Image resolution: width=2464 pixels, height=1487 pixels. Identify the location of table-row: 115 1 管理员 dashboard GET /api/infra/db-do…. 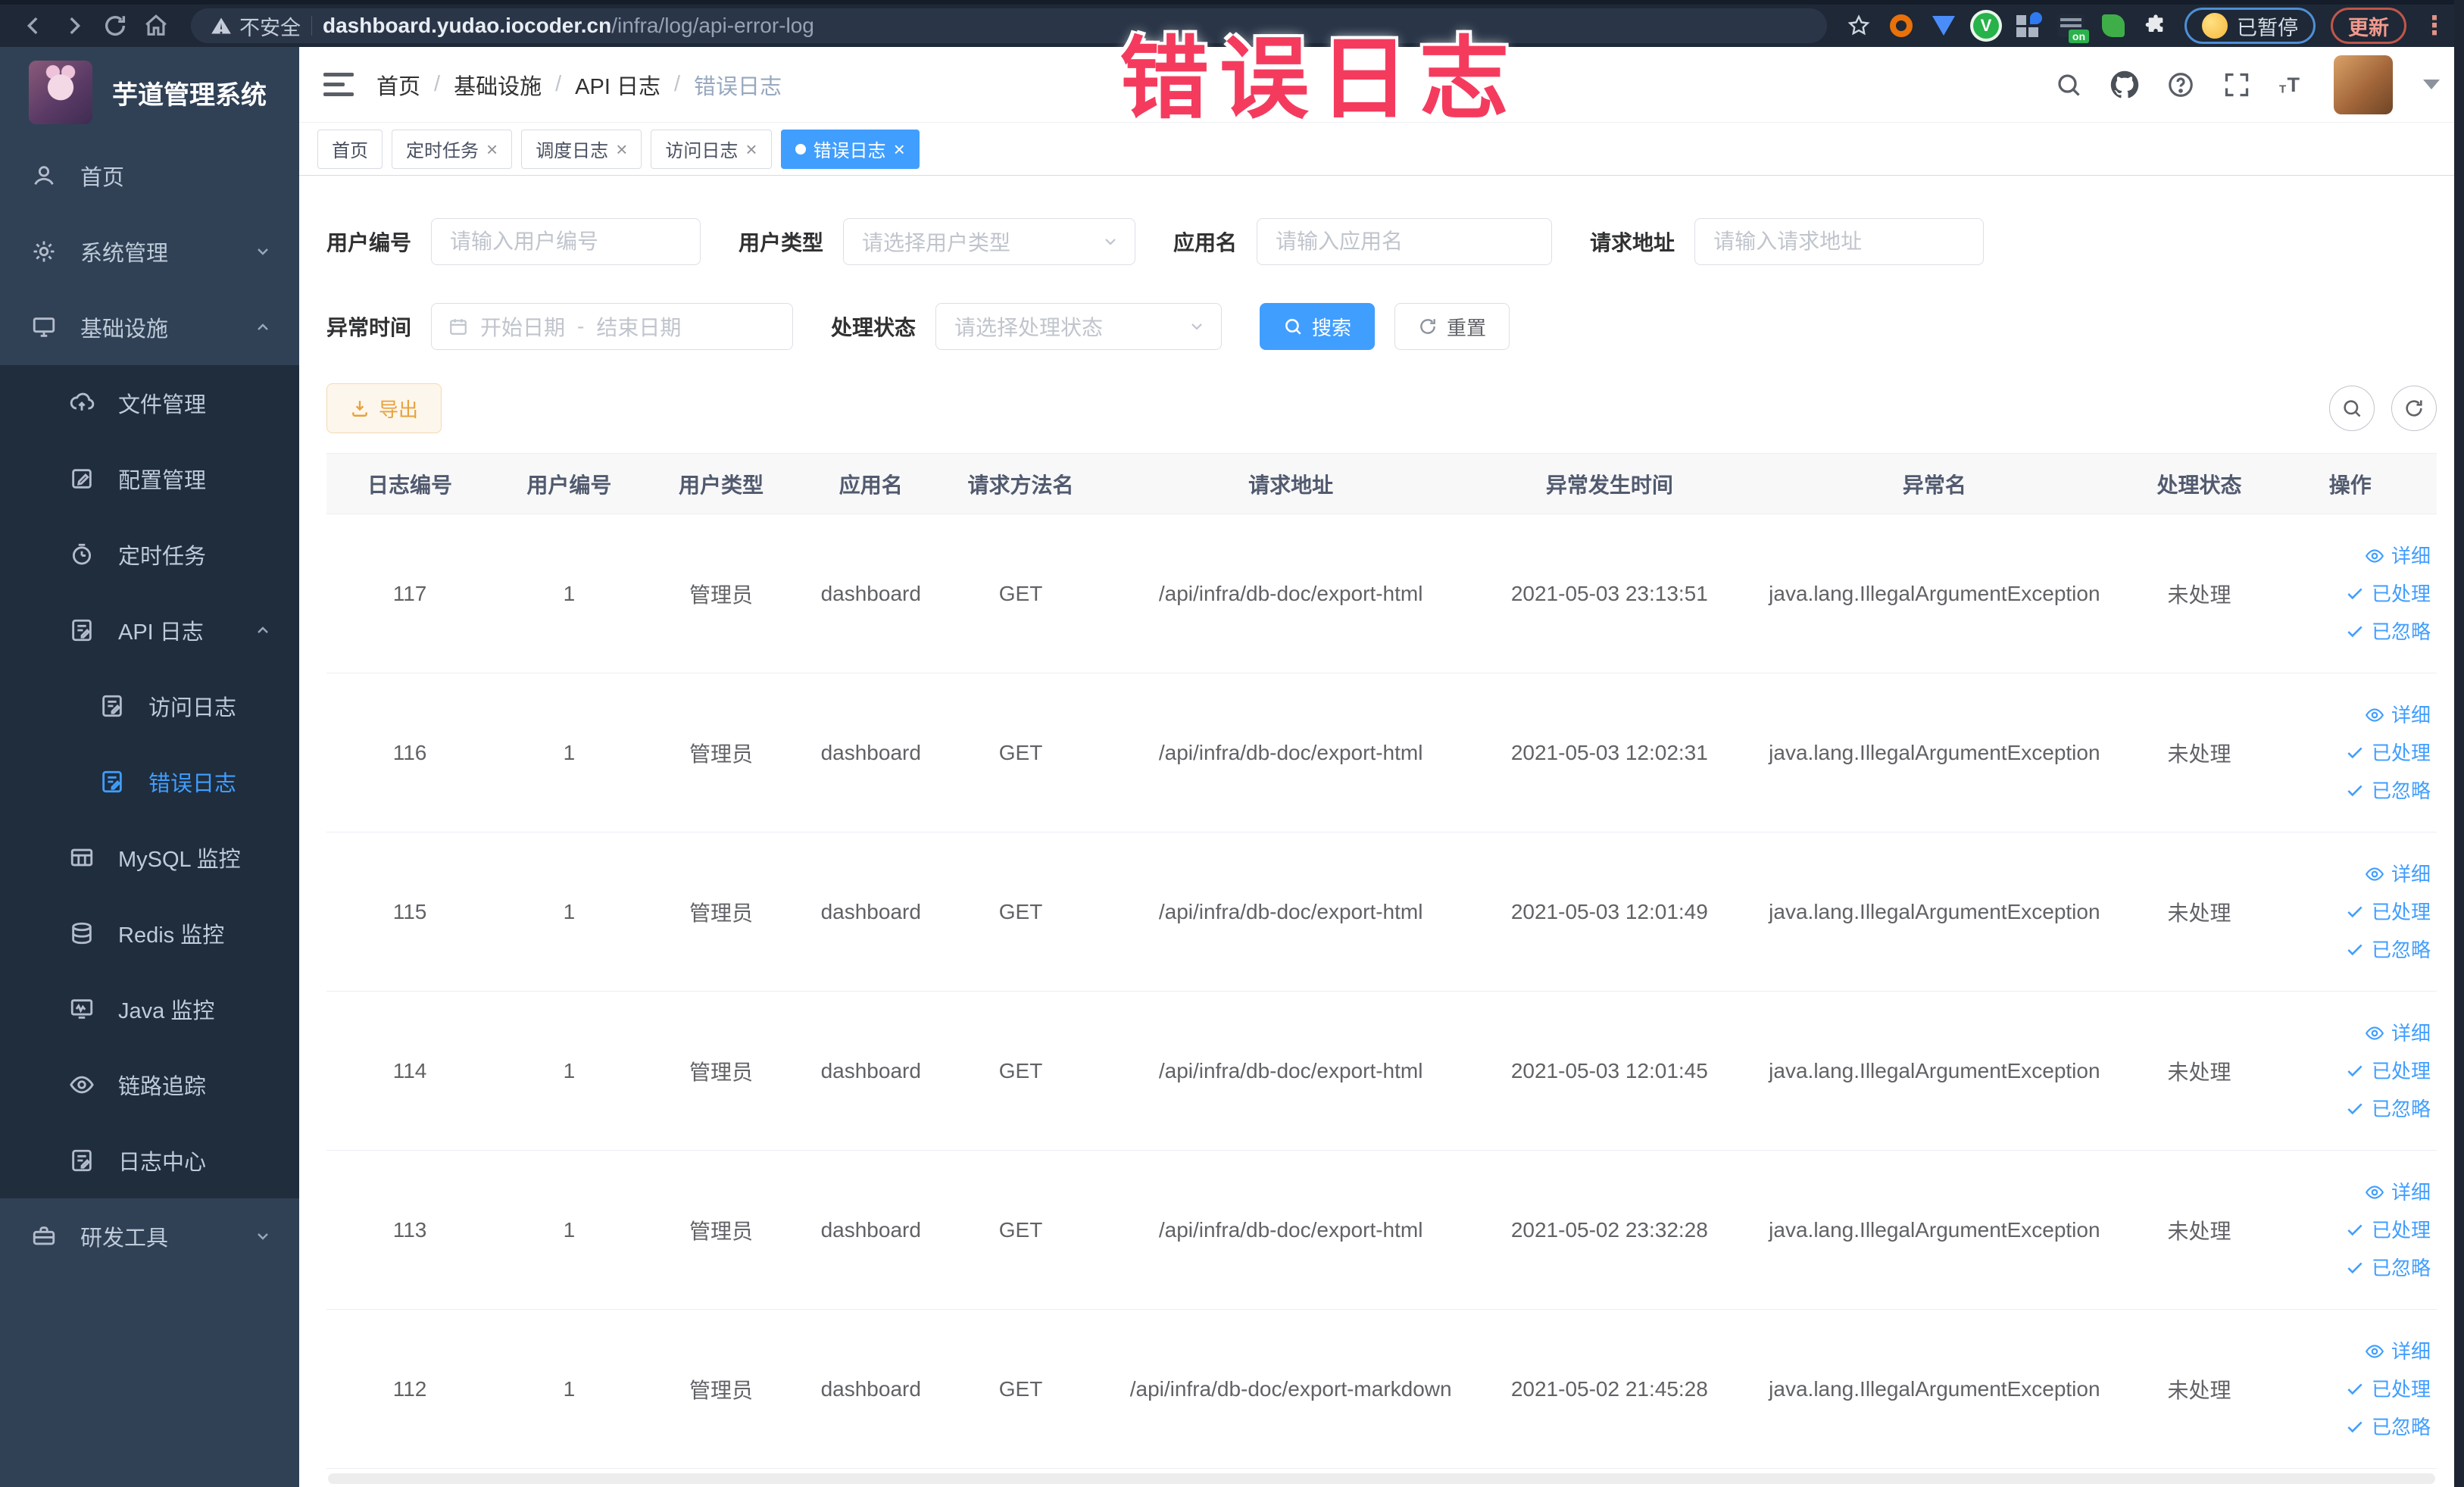
(1381, 912).